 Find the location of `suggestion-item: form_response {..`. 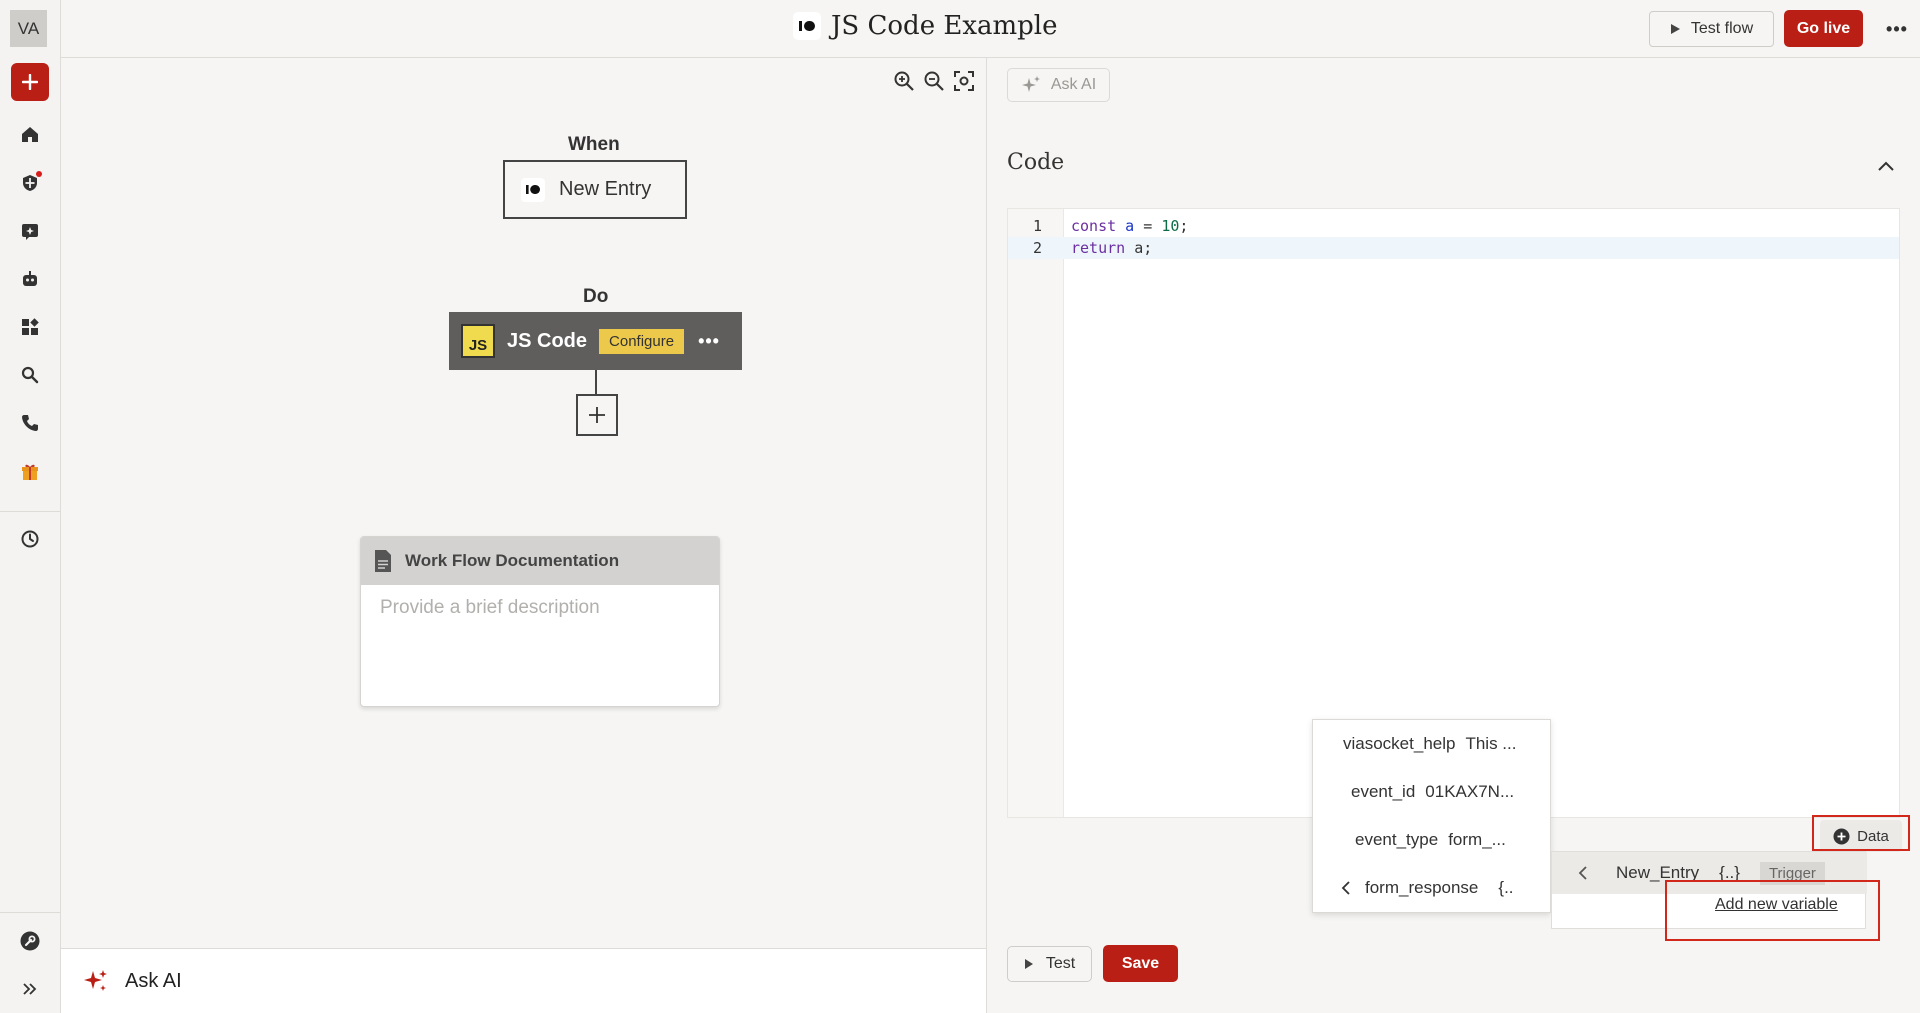

suggestion-item: form_response {.. is located at coordinates (1432, 888).